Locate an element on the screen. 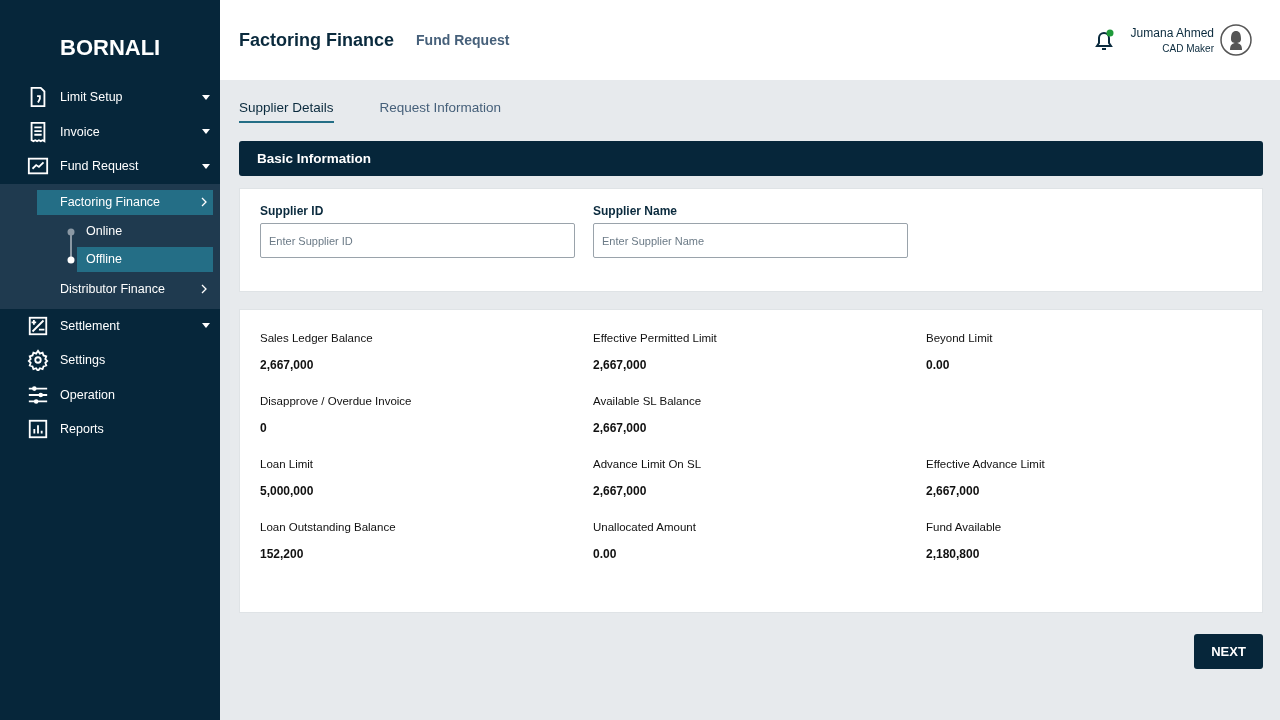 This screenshot has height=720, width=1280. sidebar-item: Operation is located at coordinates (110, 394).